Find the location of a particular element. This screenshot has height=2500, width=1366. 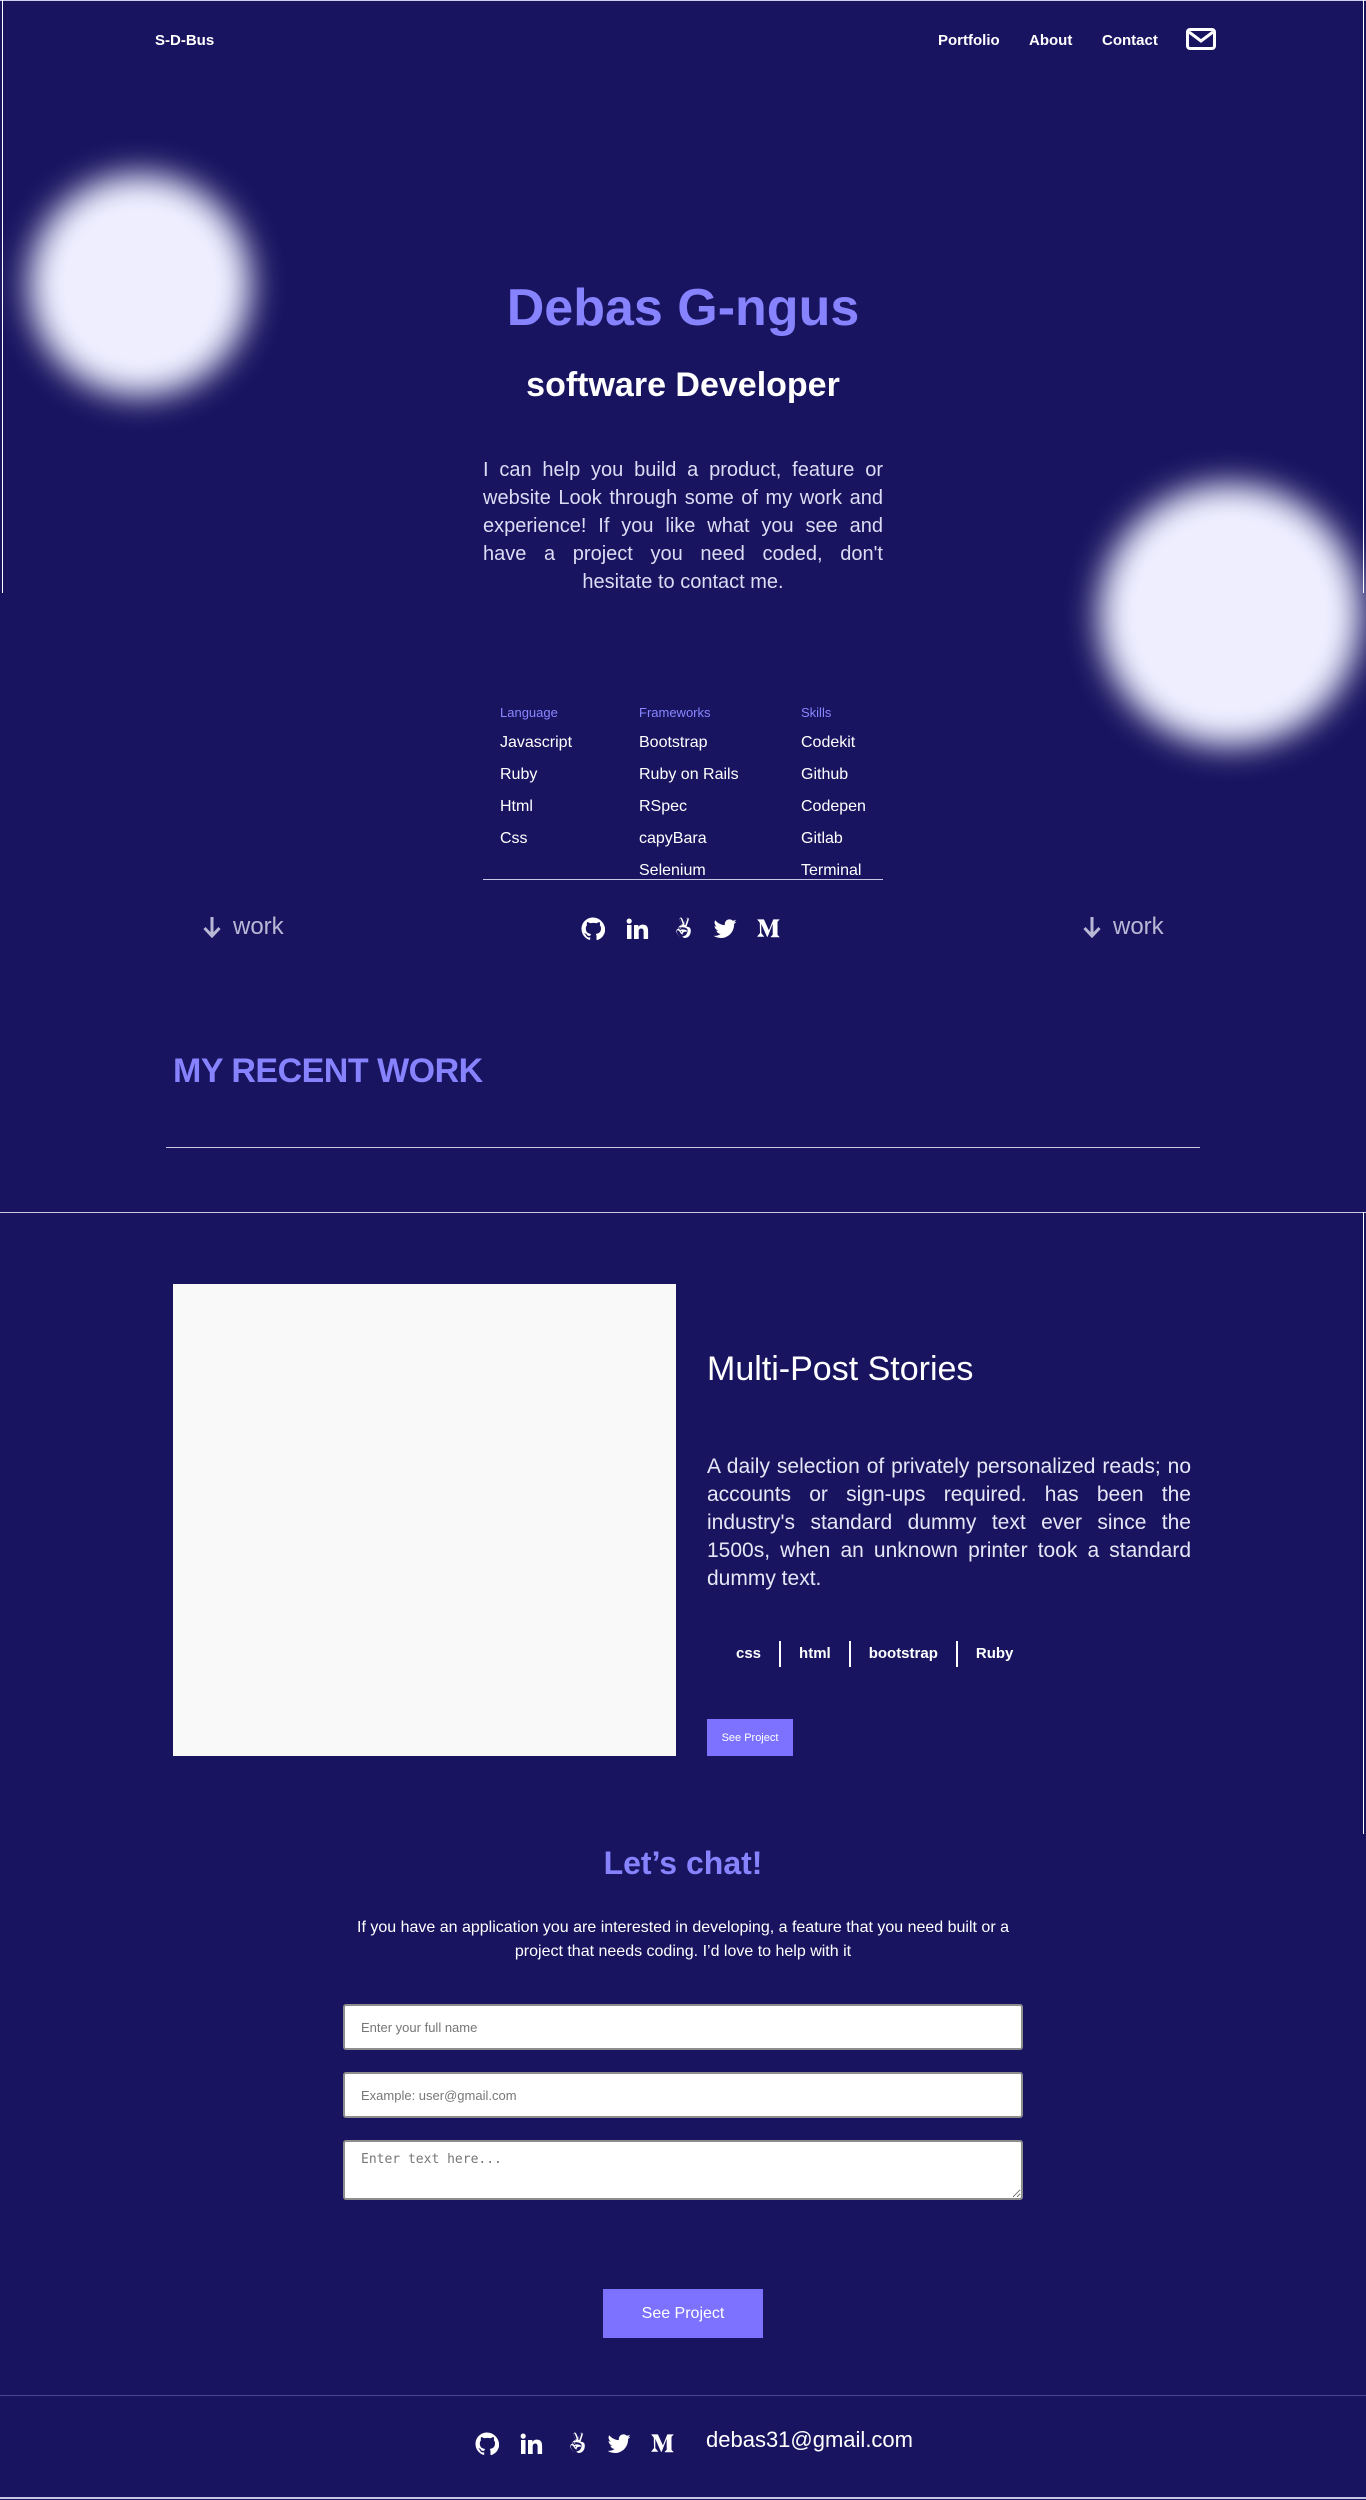

skill-item: Css is located at coordinates (514, 838).